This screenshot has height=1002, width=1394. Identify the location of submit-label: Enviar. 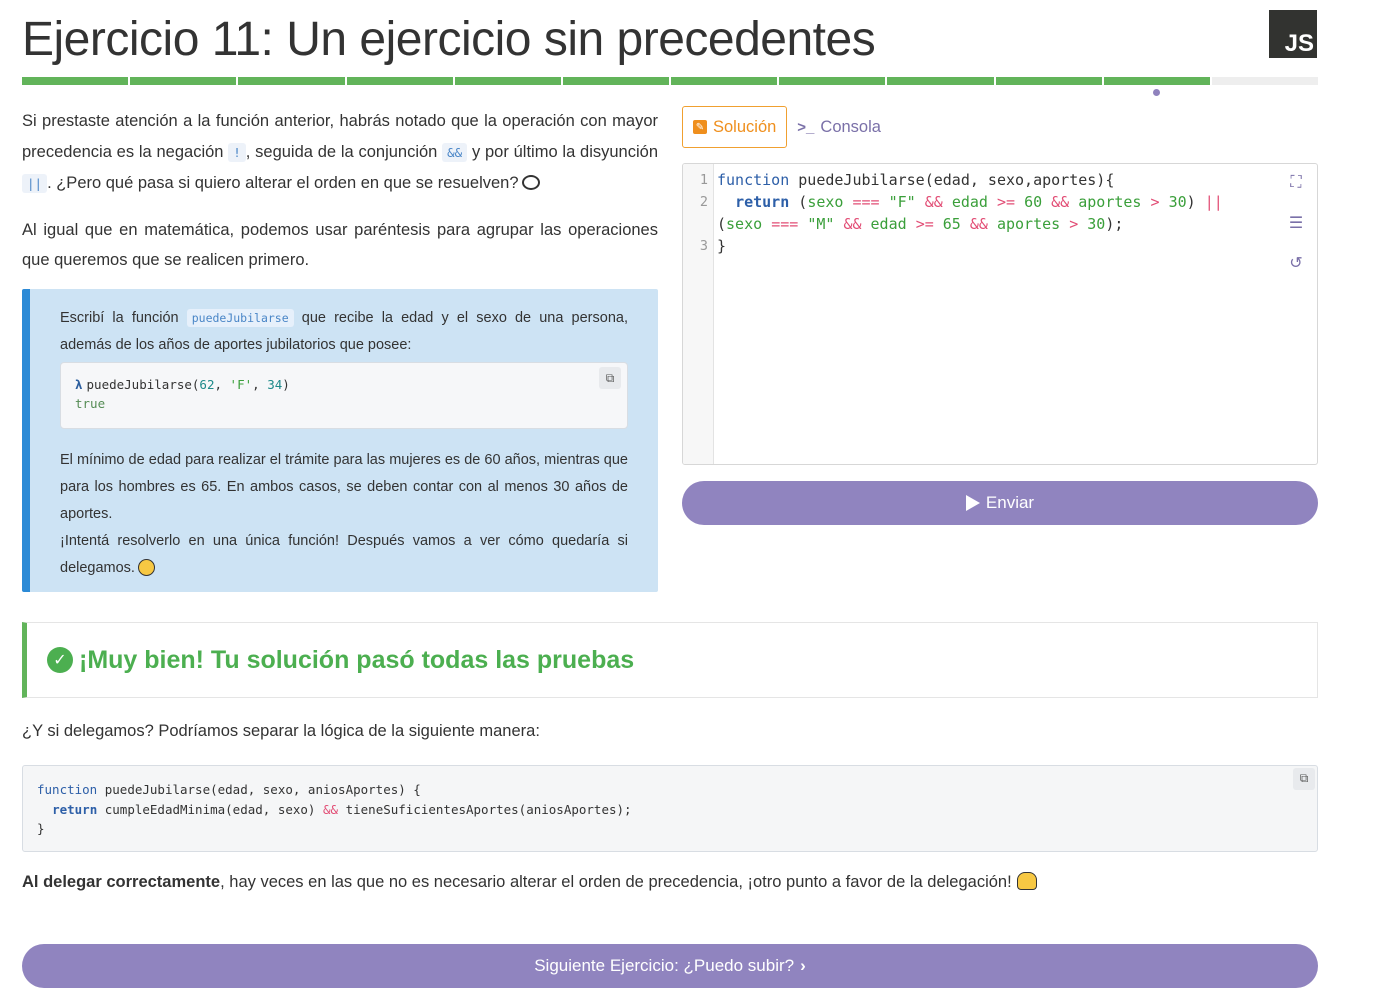
(1010, 502).